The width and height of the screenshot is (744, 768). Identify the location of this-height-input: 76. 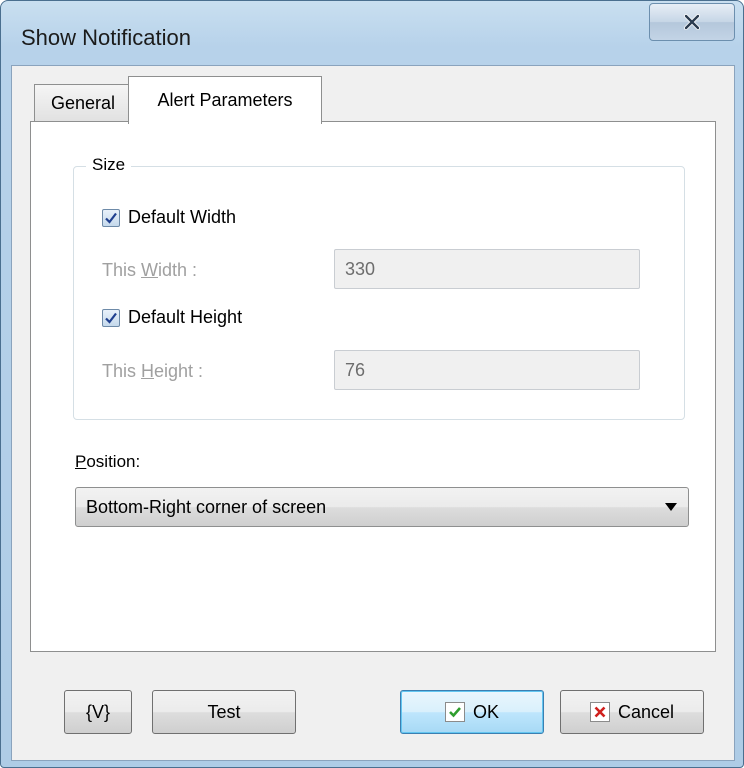
(487, 370).